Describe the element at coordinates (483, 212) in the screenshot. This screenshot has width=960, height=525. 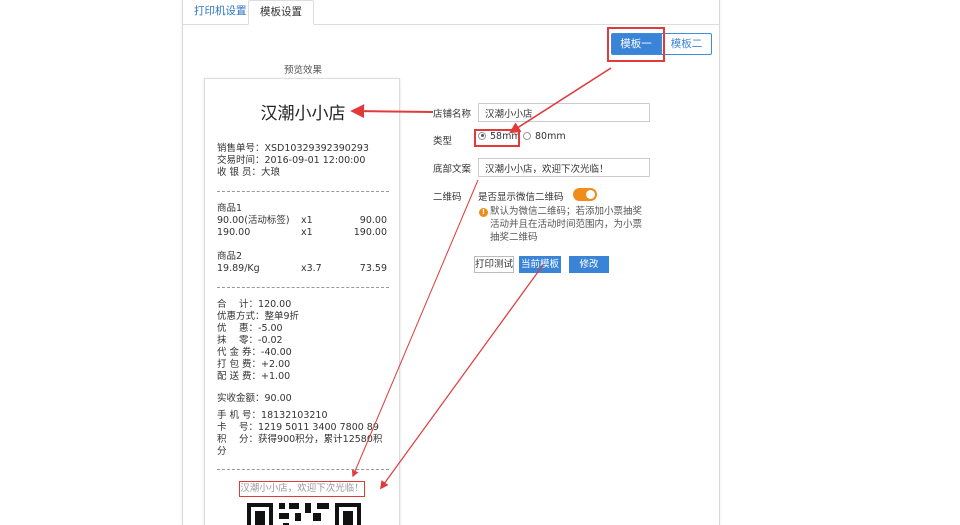
I see `info-icon: !` at that location.